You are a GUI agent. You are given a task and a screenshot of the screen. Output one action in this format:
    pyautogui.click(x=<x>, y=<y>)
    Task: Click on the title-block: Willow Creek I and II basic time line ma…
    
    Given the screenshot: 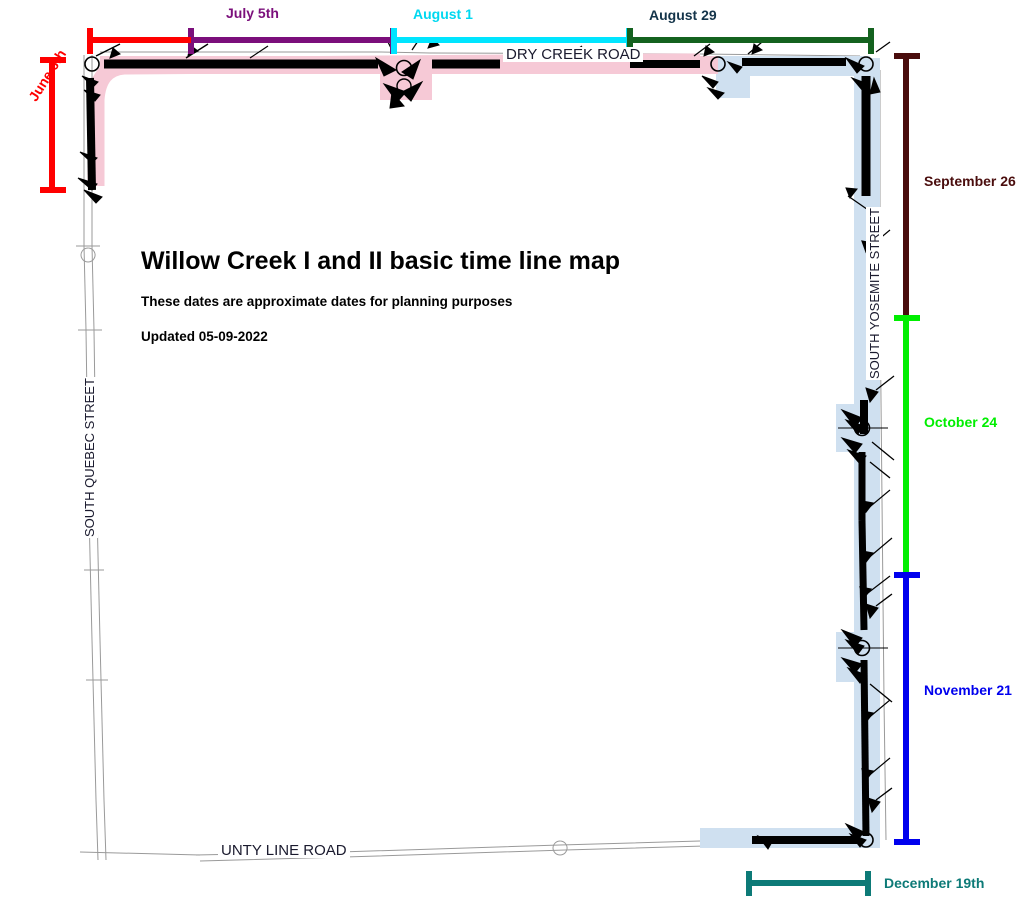 What is the action you would take?
    pyautogui.click(x=381, y=295)
    